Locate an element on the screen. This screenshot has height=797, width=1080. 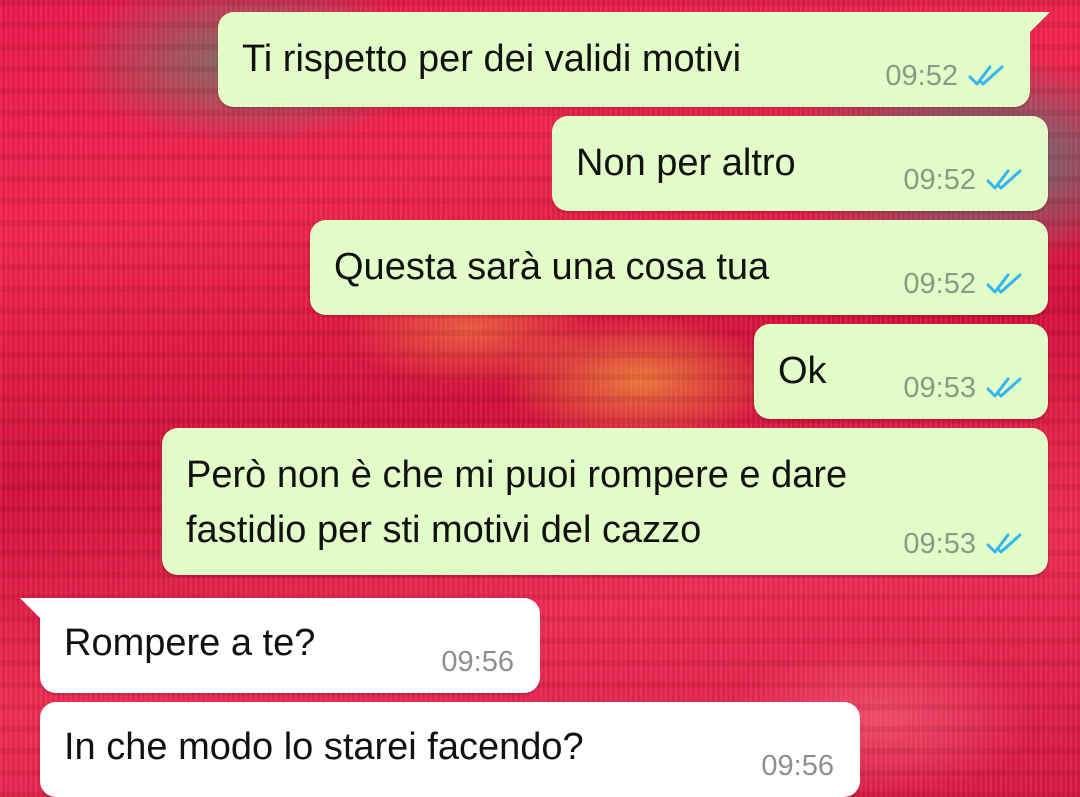
message-text: Ti rispetto per dei validi motivi is located at coordinates (492, 59).